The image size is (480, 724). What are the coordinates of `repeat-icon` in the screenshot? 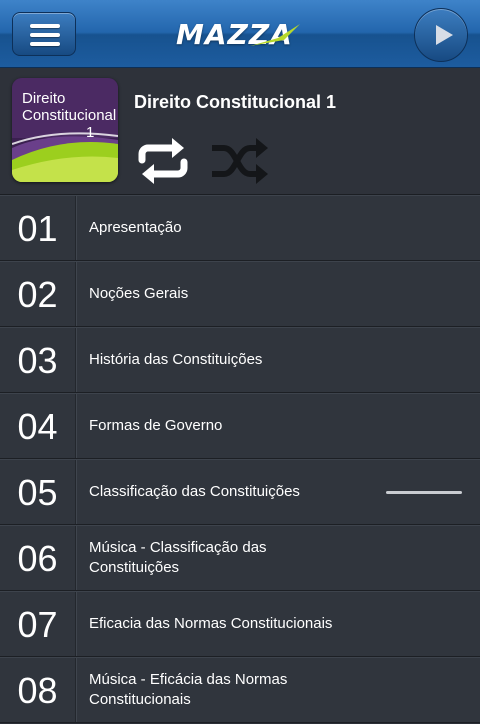 It's located at (163, 161).